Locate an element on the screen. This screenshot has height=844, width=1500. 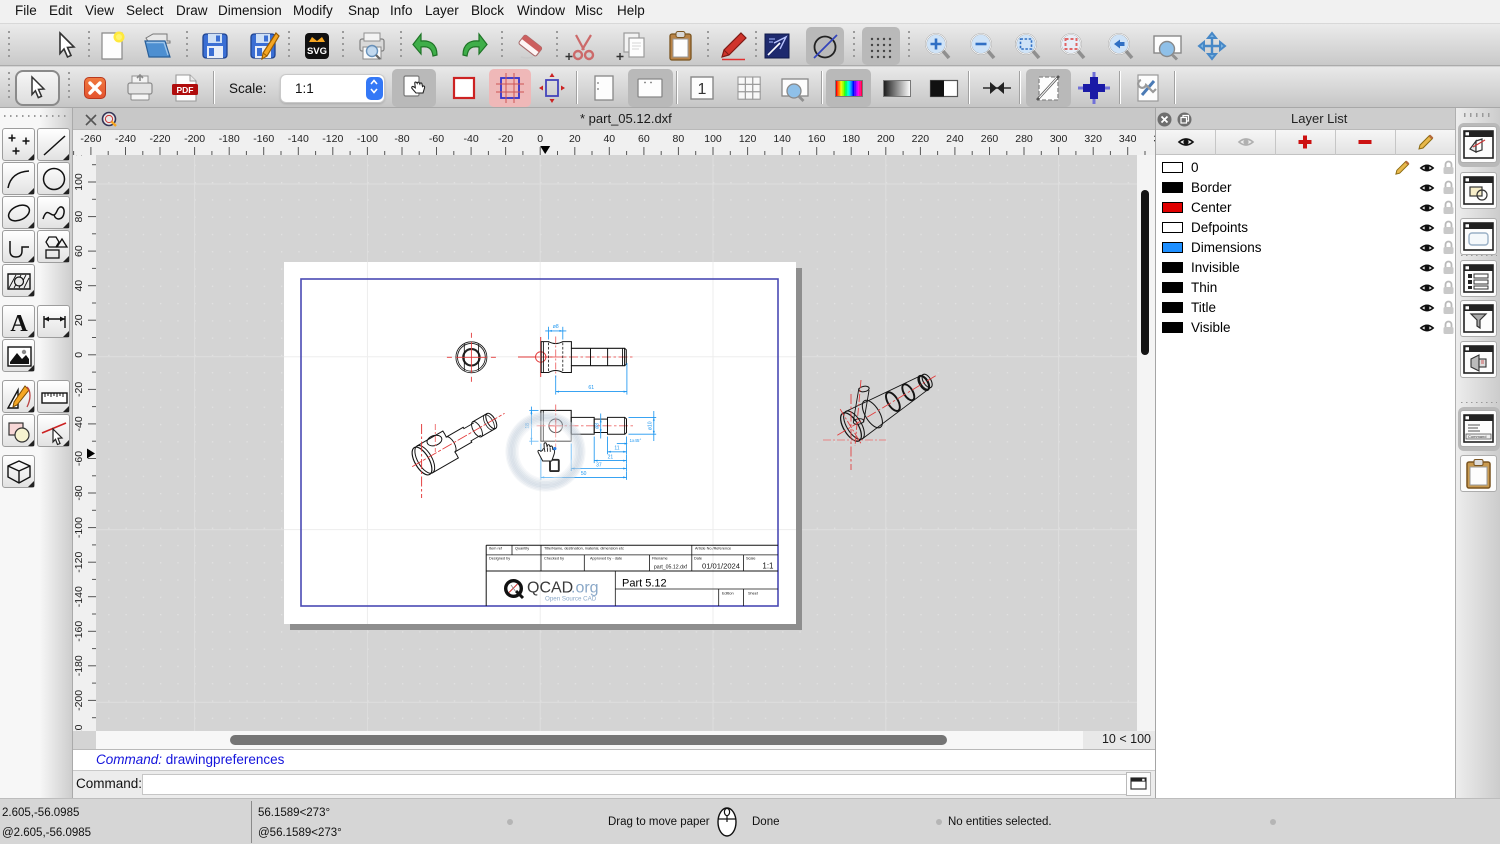
svg-text: 180 is located at coordinates (851, 139).